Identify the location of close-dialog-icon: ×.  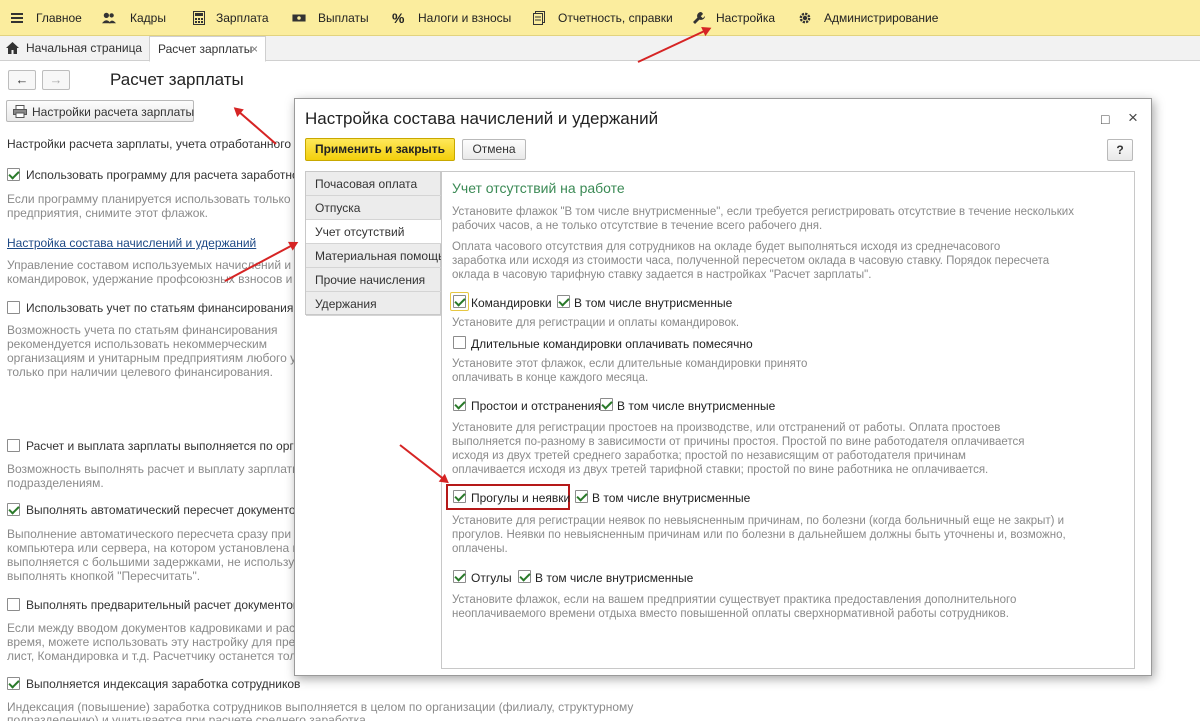
(1133, 118).